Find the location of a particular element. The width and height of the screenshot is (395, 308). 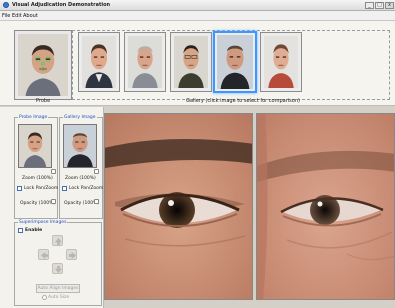

arrow-left-icon is located at coordinates (44, 255).